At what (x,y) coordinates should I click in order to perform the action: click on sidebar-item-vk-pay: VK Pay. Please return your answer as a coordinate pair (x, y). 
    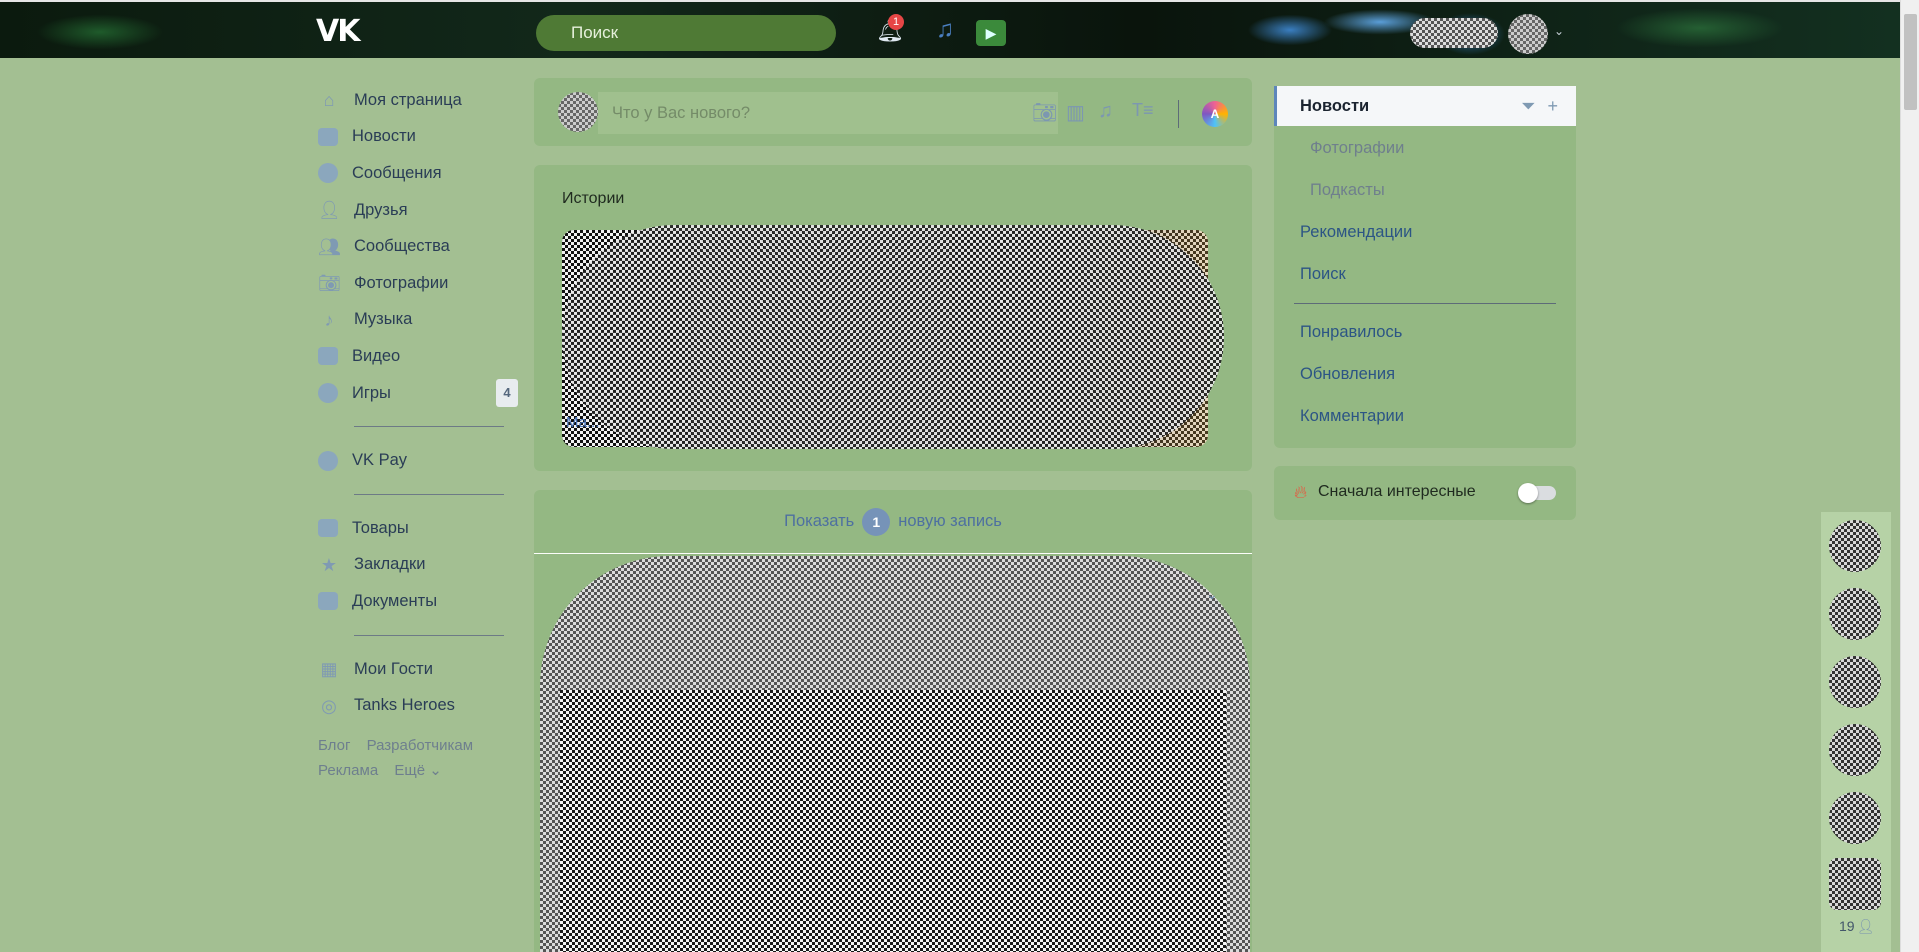
    Looking at the image, I should click on (418, 460).